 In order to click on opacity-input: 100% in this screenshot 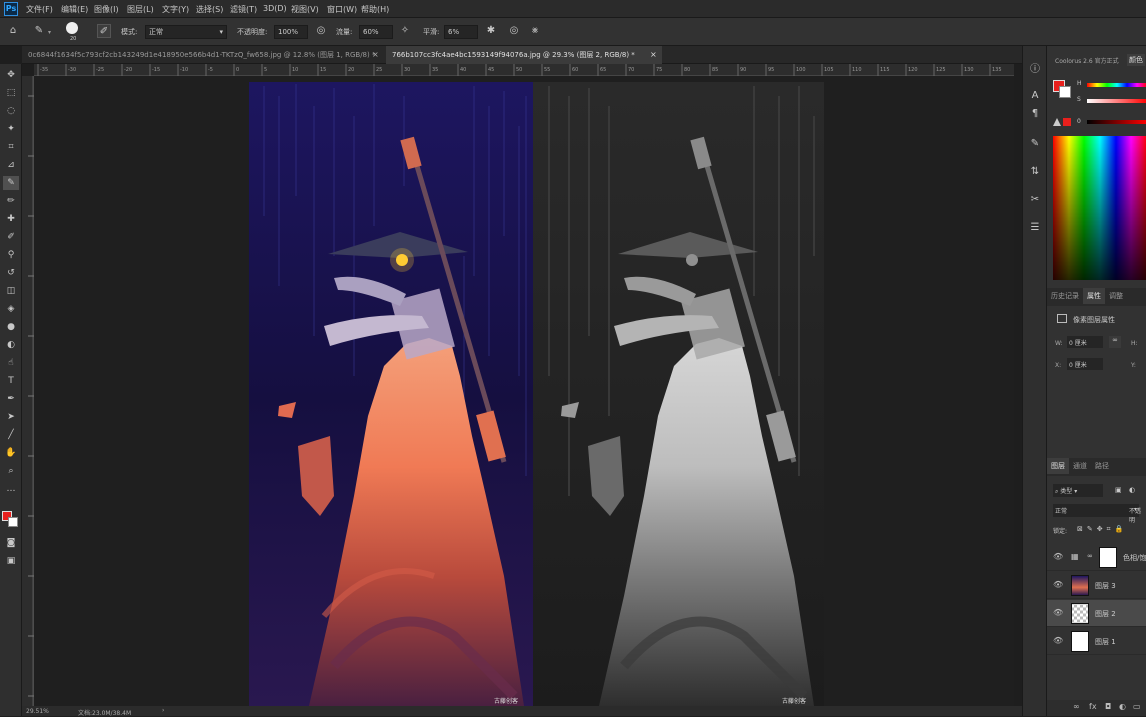, I will do `click(291, 32)`.